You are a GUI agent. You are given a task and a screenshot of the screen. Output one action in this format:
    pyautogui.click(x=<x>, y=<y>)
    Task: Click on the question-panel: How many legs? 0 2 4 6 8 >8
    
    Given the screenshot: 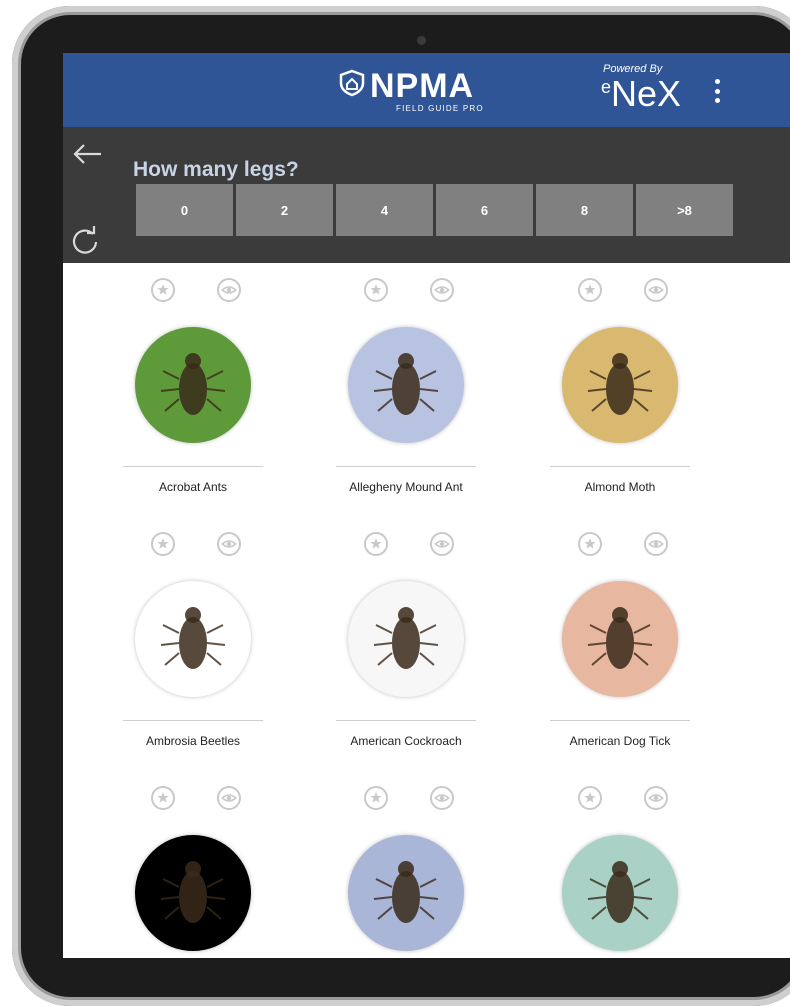 What is the action you would take?
    pyautogui.click(x=450, y=195)
    